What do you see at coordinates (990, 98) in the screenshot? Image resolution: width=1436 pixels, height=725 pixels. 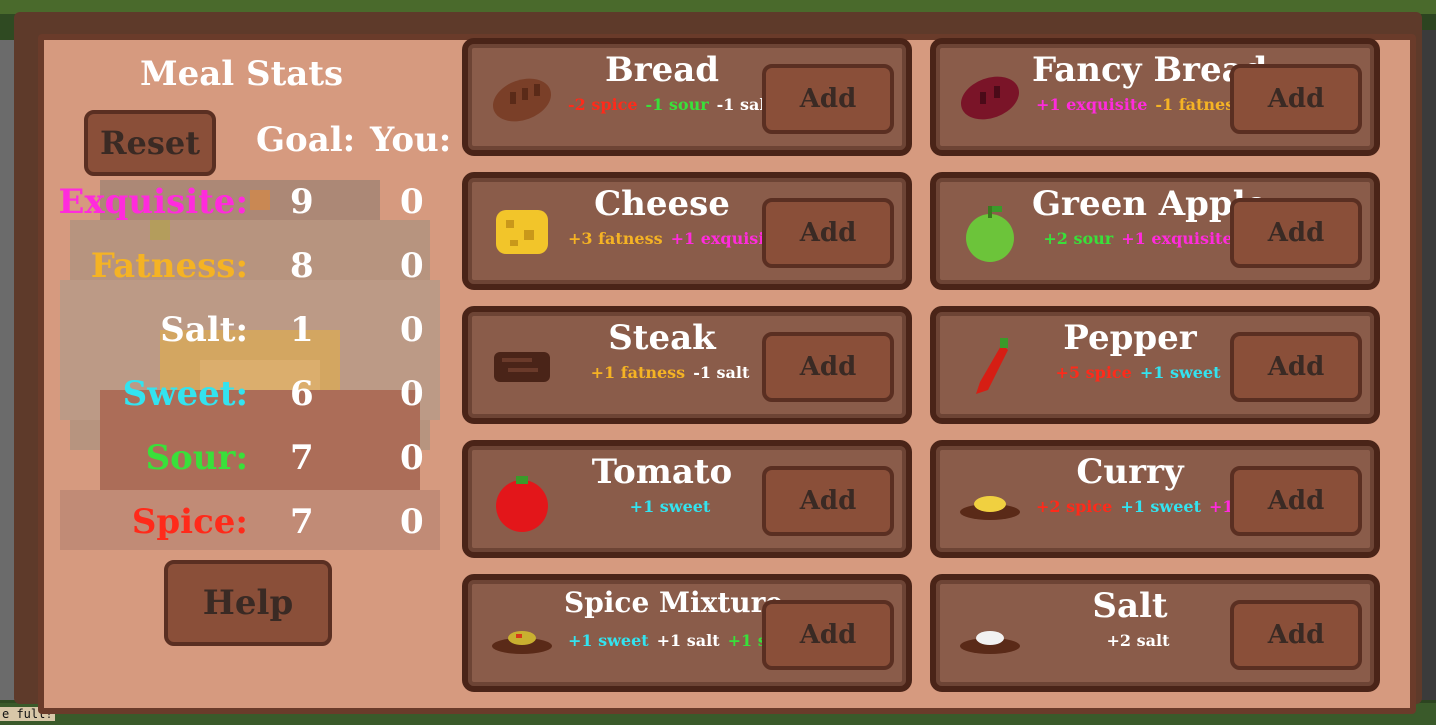 I see `fancy-bread-icon` at bounding box center [990, 98].